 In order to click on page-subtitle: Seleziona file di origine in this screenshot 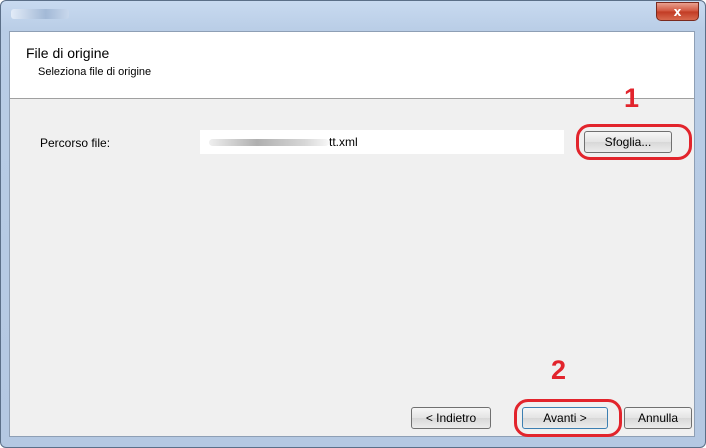, I will do `click(95, 72)`.